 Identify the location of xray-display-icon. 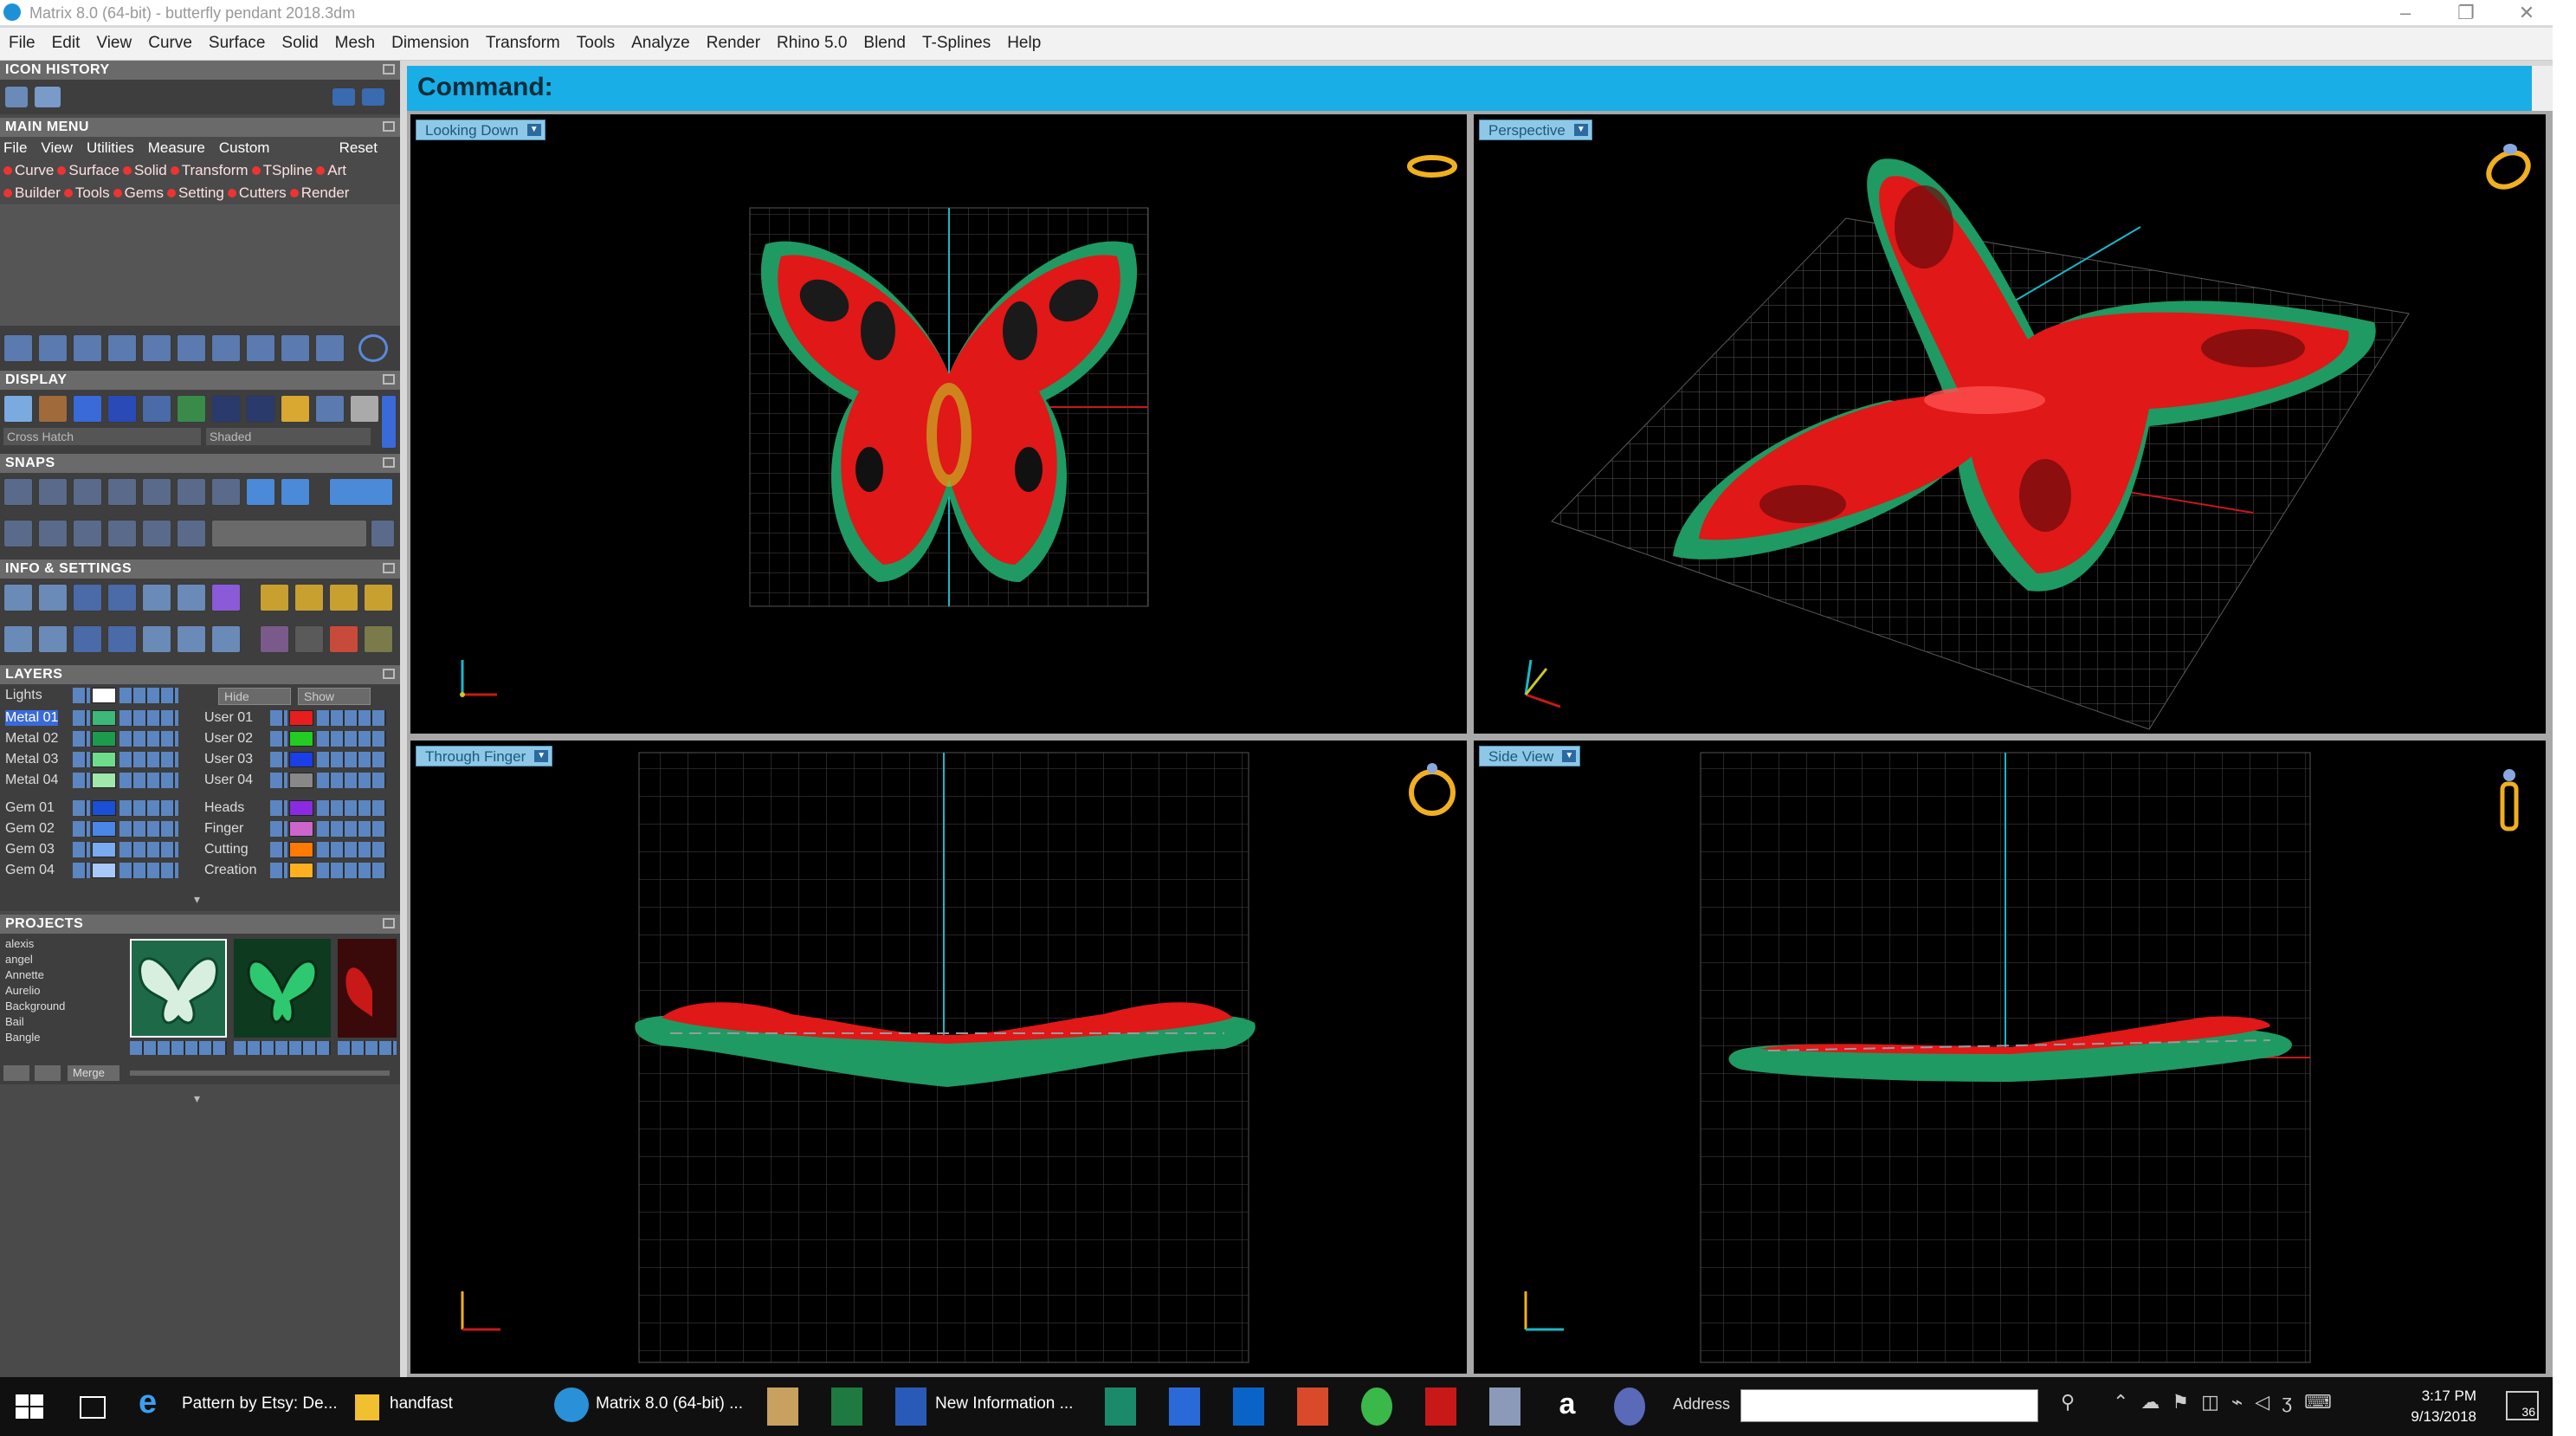
(156, 409).